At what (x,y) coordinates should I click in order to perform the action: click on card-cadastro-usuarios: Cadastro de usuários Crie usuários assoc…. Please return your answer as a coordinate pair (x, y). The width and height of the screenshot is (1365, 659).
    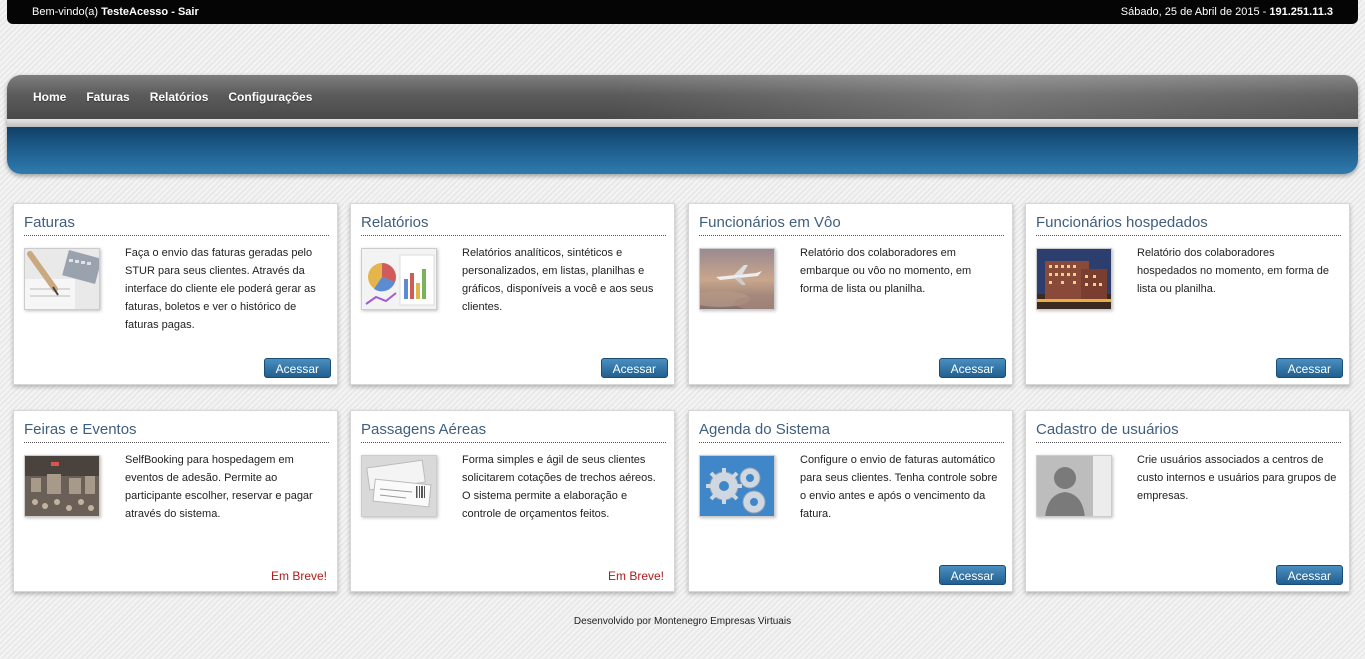
    Looking at the image, I should click on (1187, 501).